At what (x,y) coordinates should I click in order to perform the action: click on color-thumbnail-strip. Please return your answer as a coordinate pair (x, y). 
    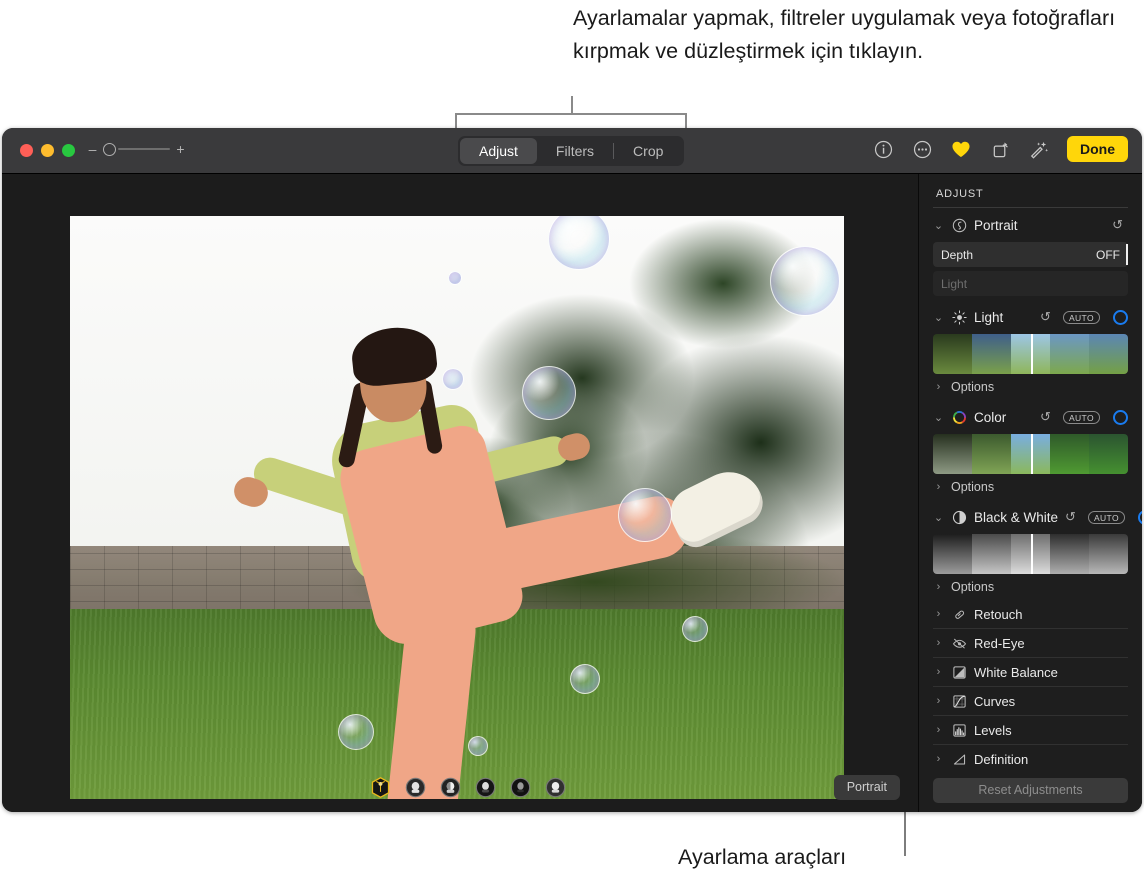
    Looking at the image, I should click on (1030, 454).